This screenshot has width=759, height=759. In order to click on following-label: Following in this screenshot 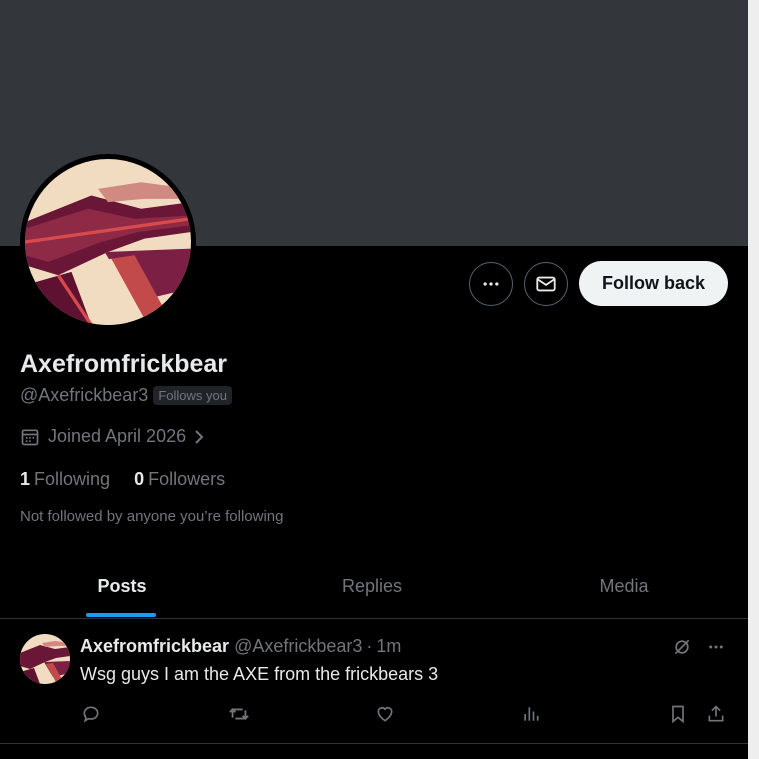, I will do `click(72, 479)`.